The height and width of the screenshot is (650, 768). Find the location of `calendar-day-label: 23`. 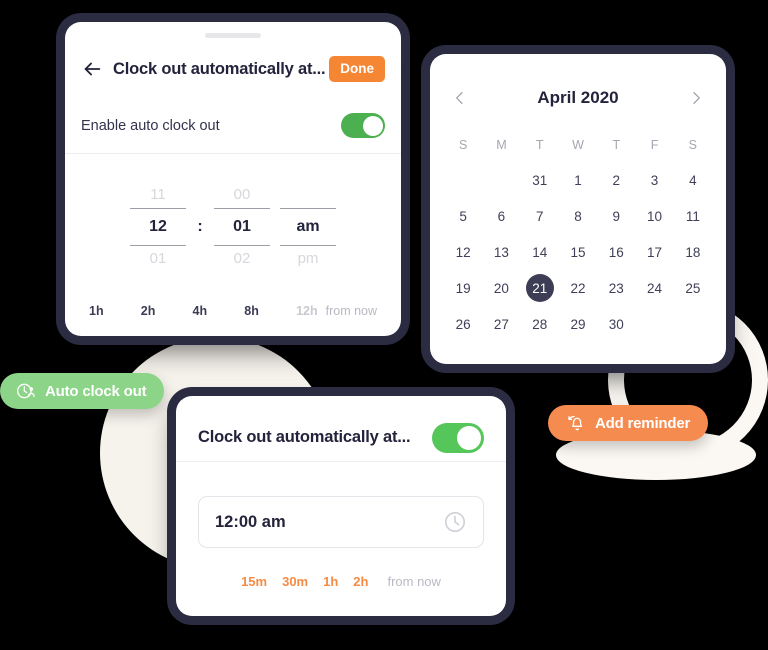

calendar-day-label: 23 is located at coordinates (616, 288).